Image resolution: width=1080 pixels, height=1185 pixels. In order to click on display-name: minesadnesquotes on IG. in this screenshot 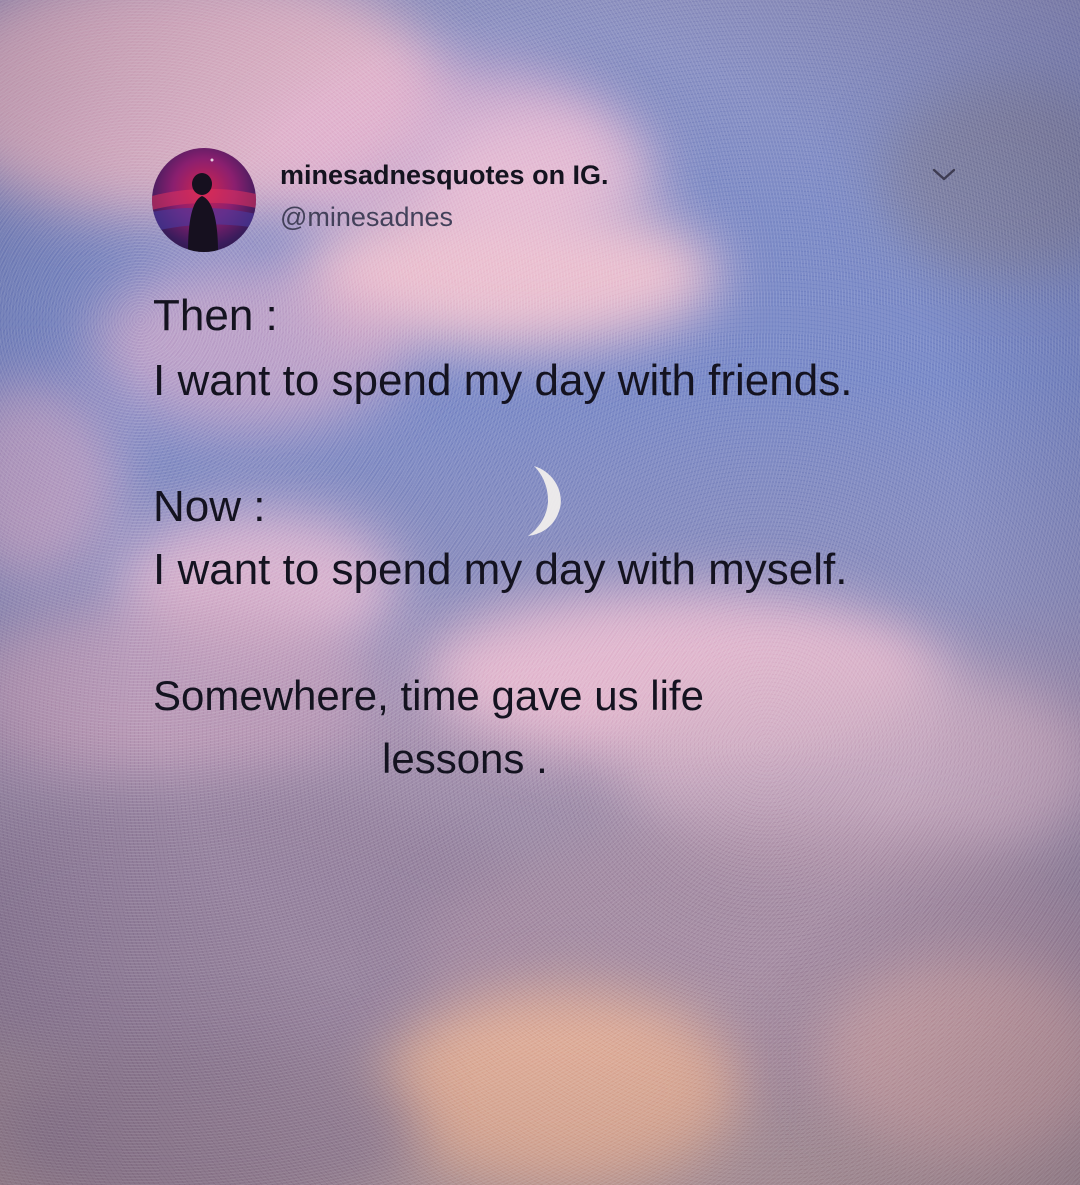, I will do `click(444, 175)`.